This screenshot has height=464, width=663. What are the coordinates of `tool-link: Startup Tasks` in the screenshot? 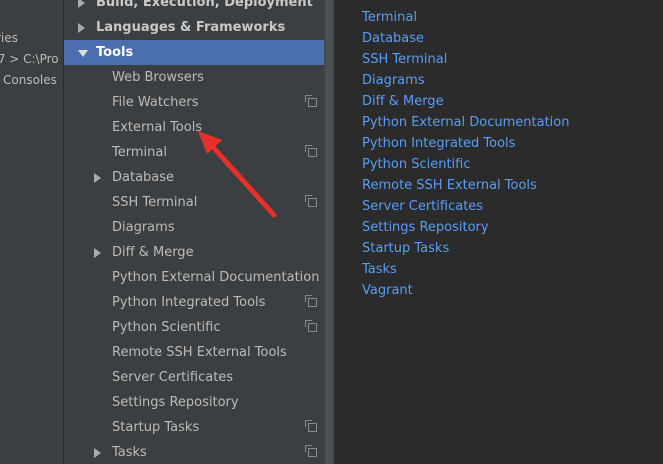 It's located at (405, 248).